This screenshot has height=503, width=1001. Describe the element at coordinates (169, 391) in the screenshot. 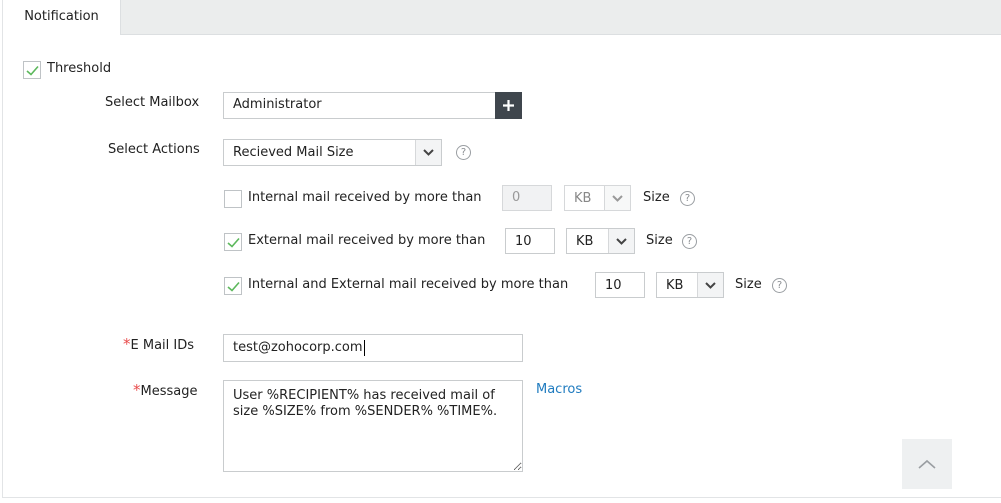

I see `message-label-text: Message` at that location.